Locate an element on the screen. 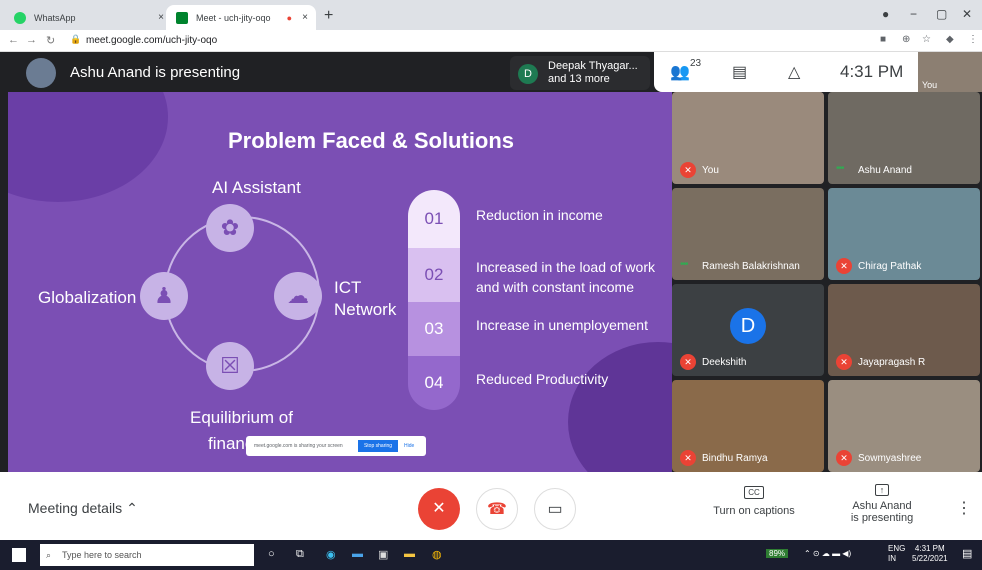 The image size is (982, 570). self-view: You is located at coordinates (950, 72).